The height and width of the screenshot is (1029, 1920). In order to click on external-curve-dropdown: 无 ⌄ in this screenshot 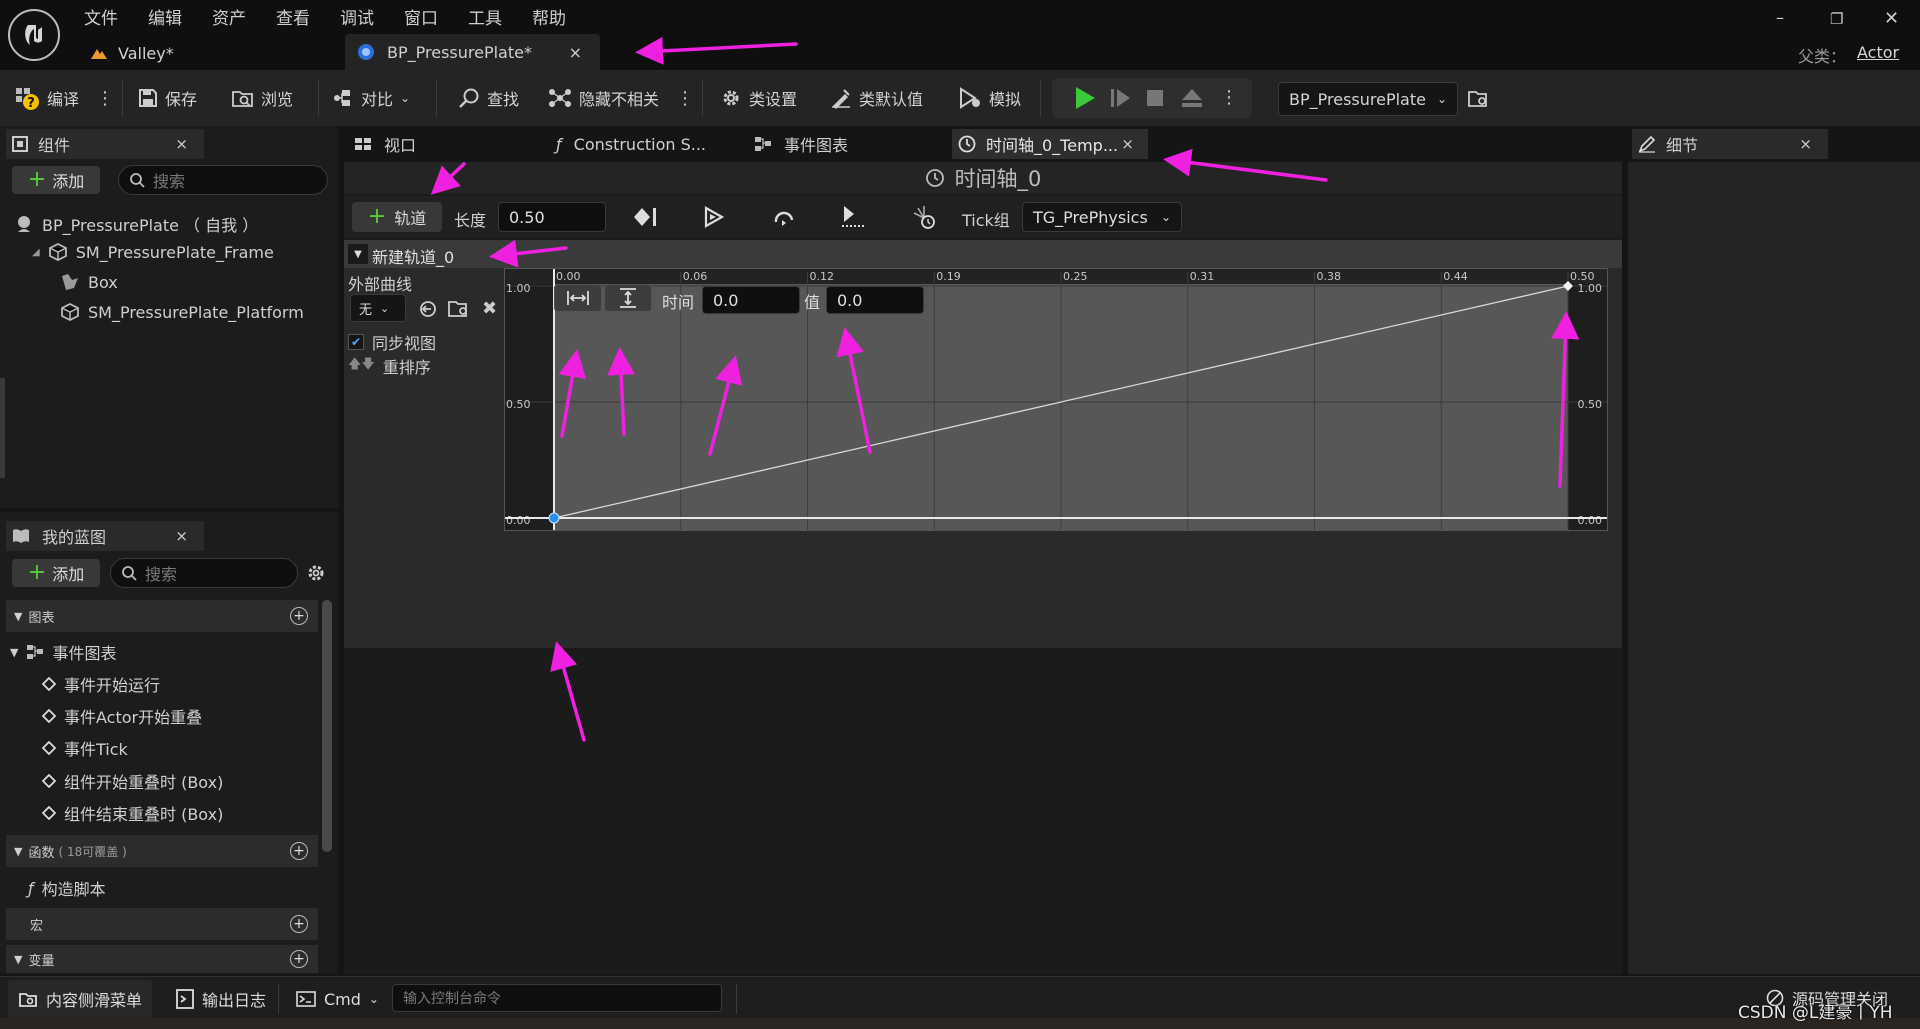, I will do `click(378, 308)`.